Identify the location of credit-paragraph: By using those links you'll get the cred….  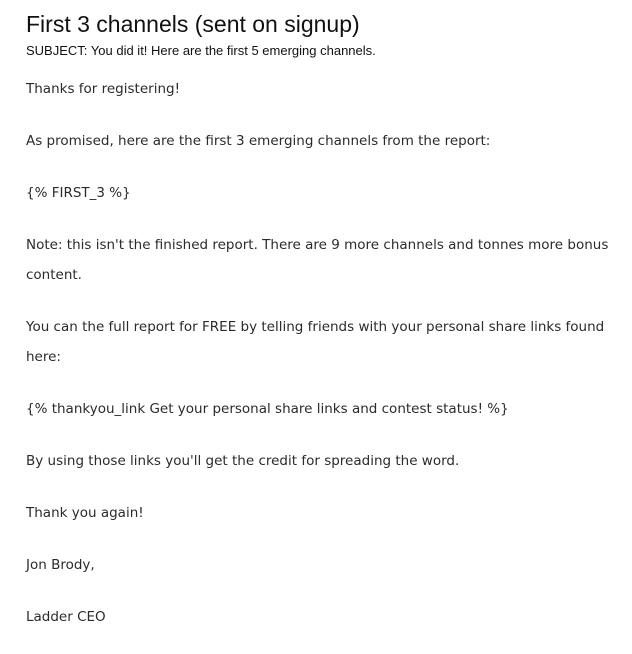
(243, 461).